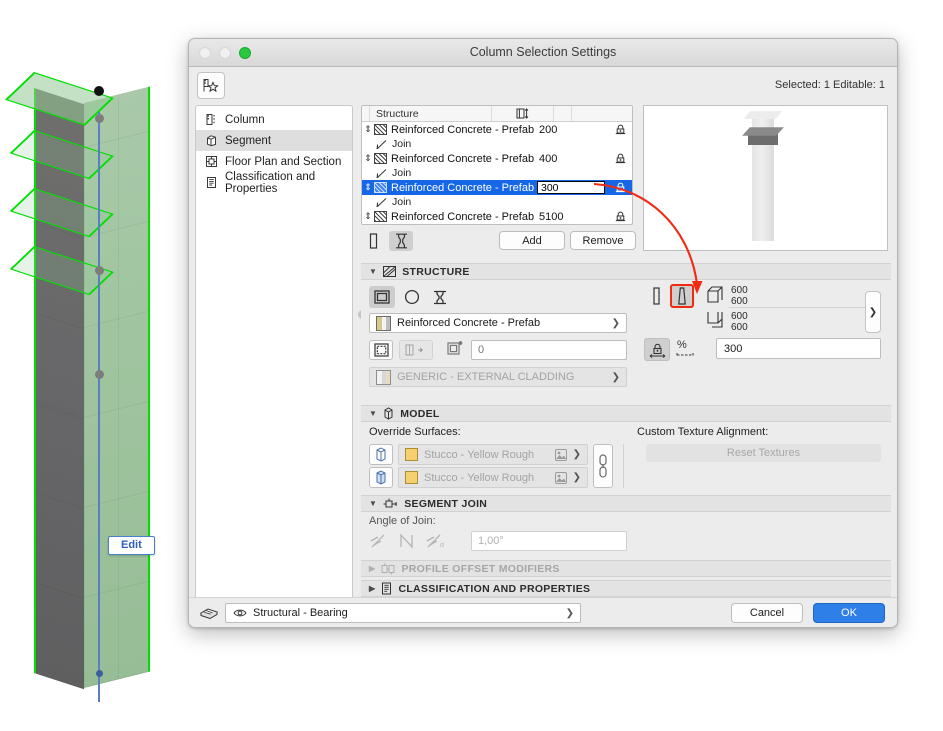  I want to click on surface-end-button, so click(381, 477).